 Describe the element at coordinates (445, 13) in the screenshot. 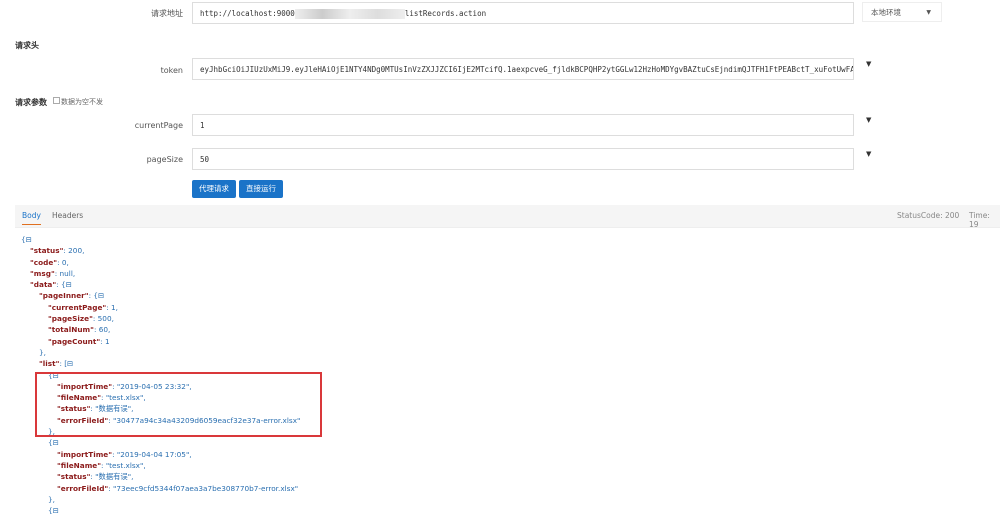

I see `url-suffix: listRecords.action` at that location.